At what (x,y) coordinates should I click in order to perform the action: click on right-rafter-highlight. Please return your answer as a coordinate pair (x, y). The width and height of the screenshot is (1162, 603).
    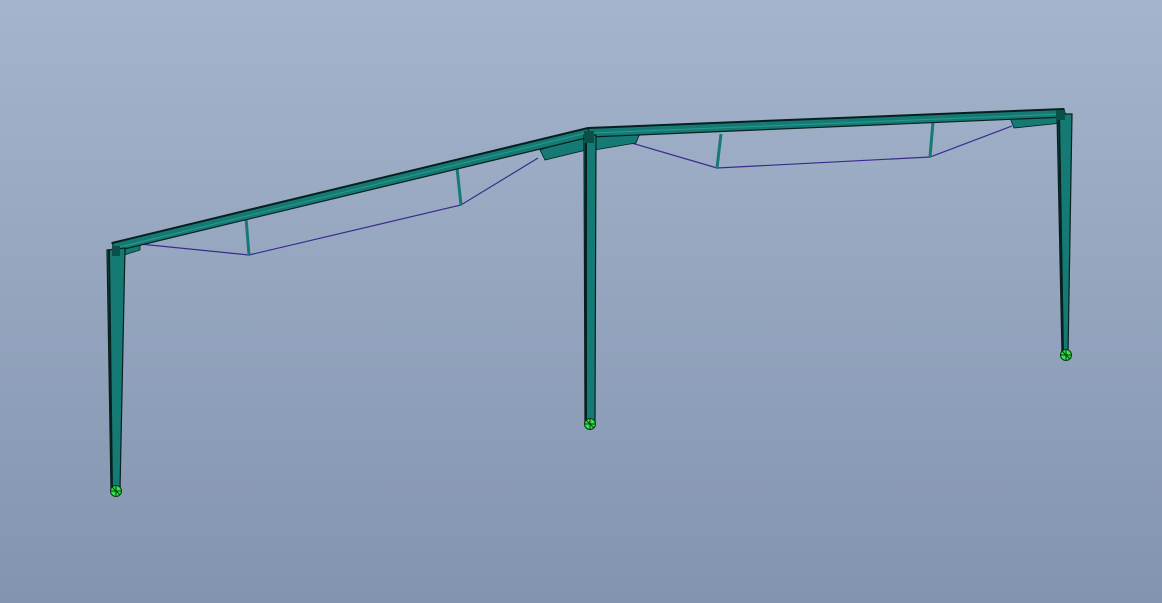
    Looking at the image, I should click on (827, 123).